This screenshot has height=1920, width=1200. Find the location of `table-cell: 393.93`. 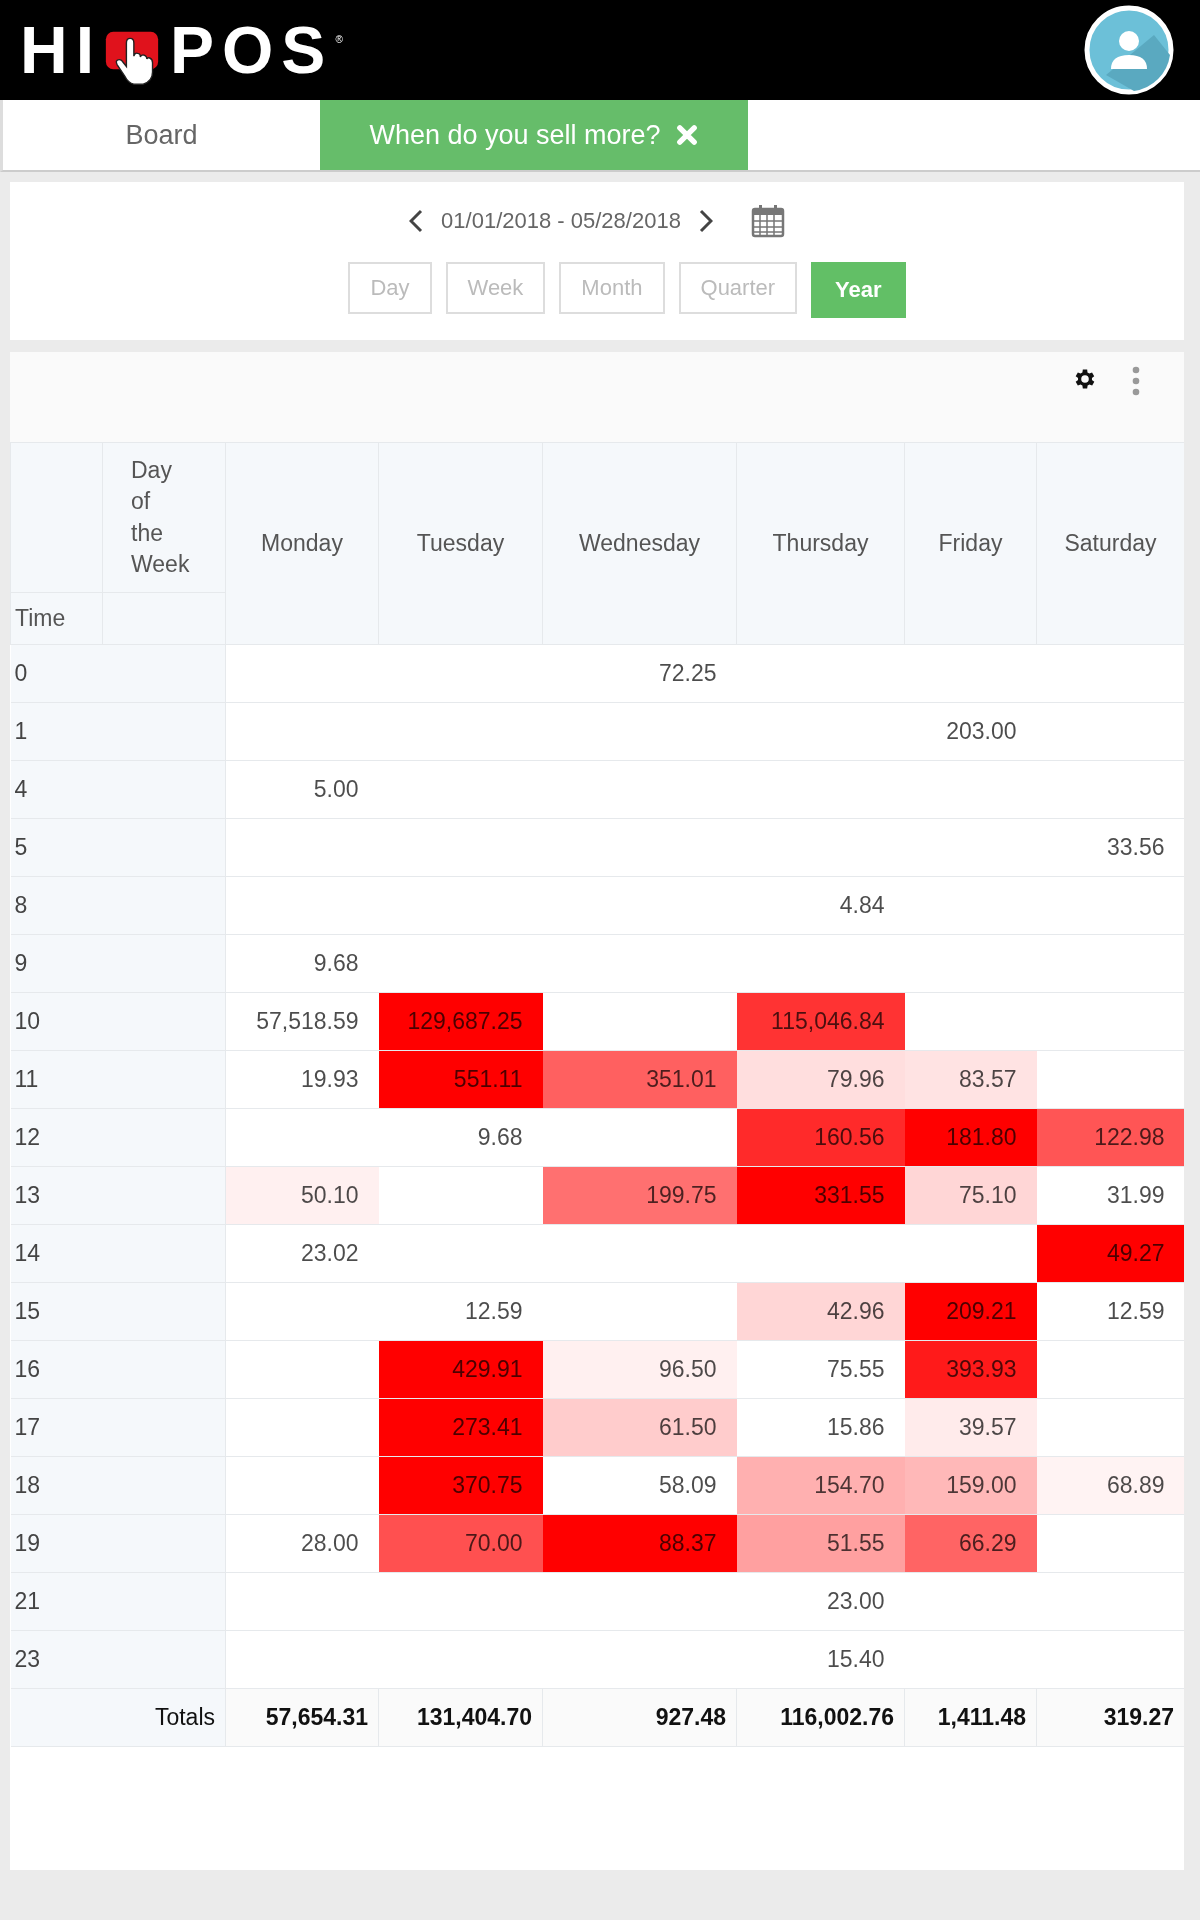

table-cell: 393.93 is located at coordinates (970, 1369).